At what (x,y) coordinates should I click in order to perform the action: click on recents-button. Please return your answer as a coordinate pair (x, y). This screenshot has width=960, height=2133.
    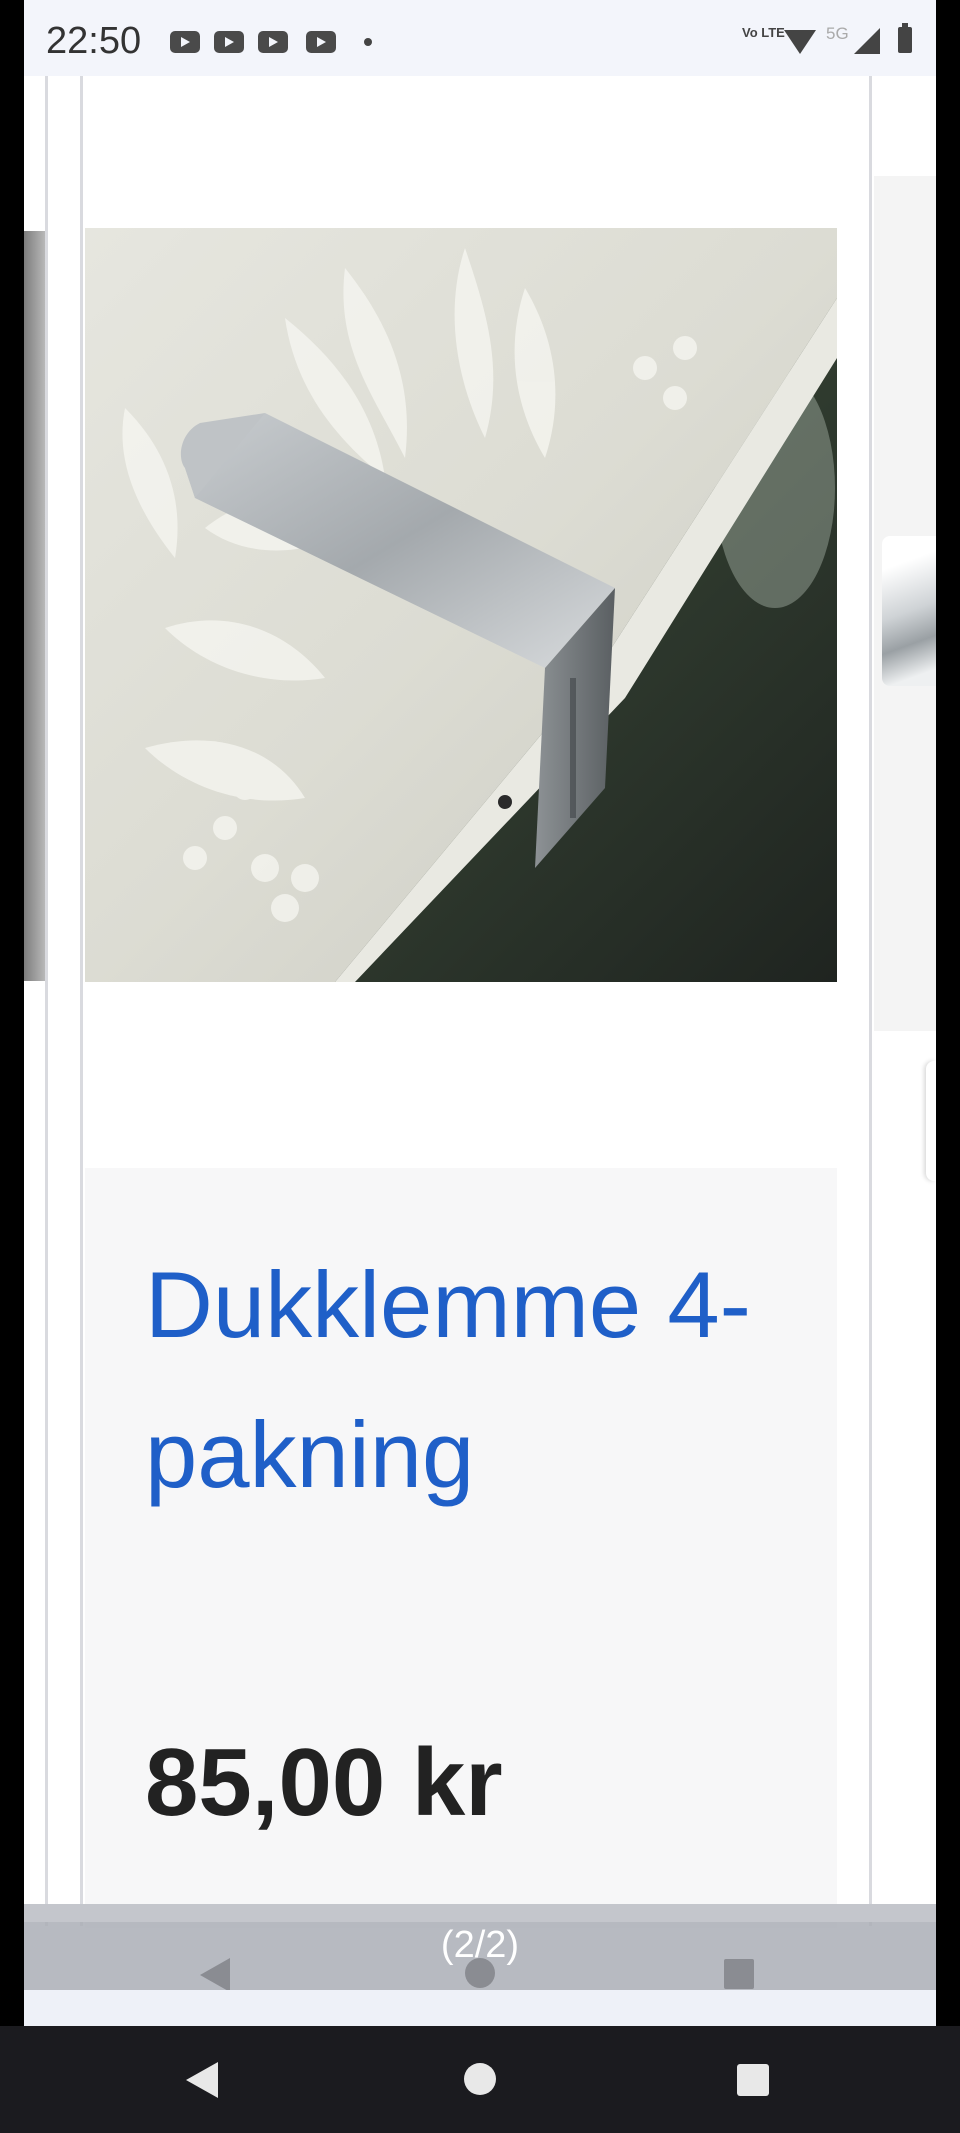
    Looking at the image, I should click on (753, 2080).